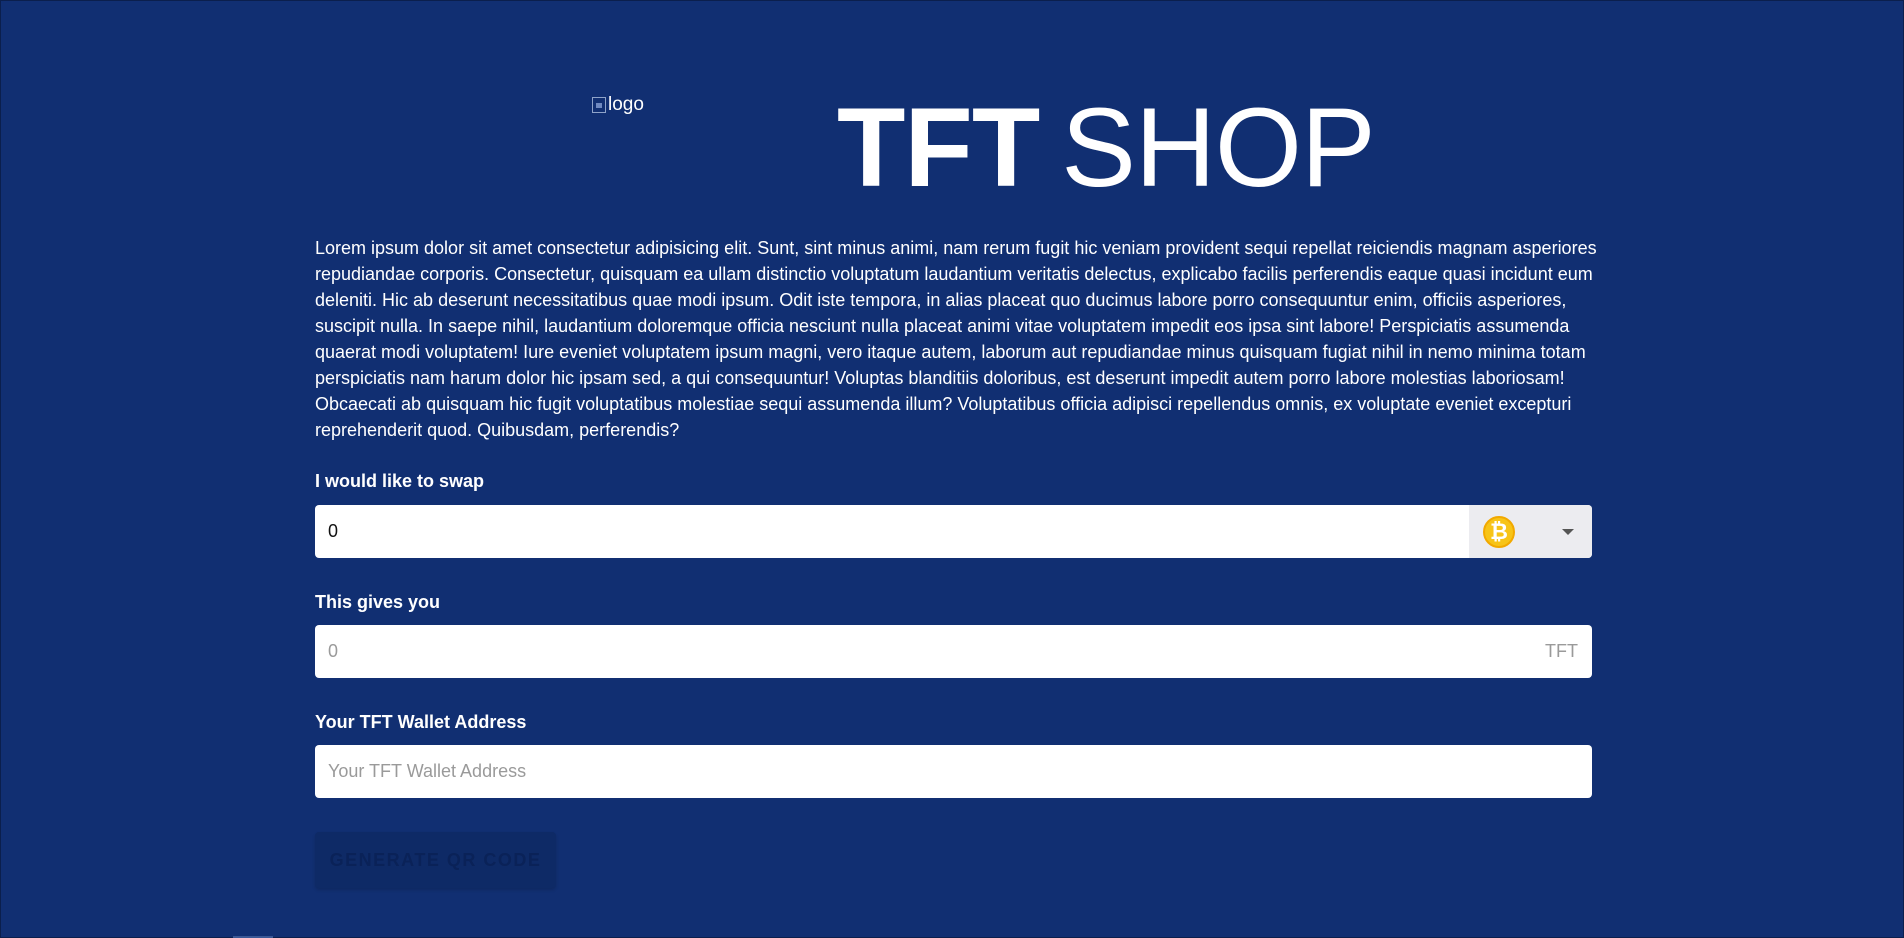 This screenshot has height=938, width=1904. What do you see at coordinates (938, 147) in the screenshot?
I see `page-title-bold: TFT` at bounding box center [938, 147].